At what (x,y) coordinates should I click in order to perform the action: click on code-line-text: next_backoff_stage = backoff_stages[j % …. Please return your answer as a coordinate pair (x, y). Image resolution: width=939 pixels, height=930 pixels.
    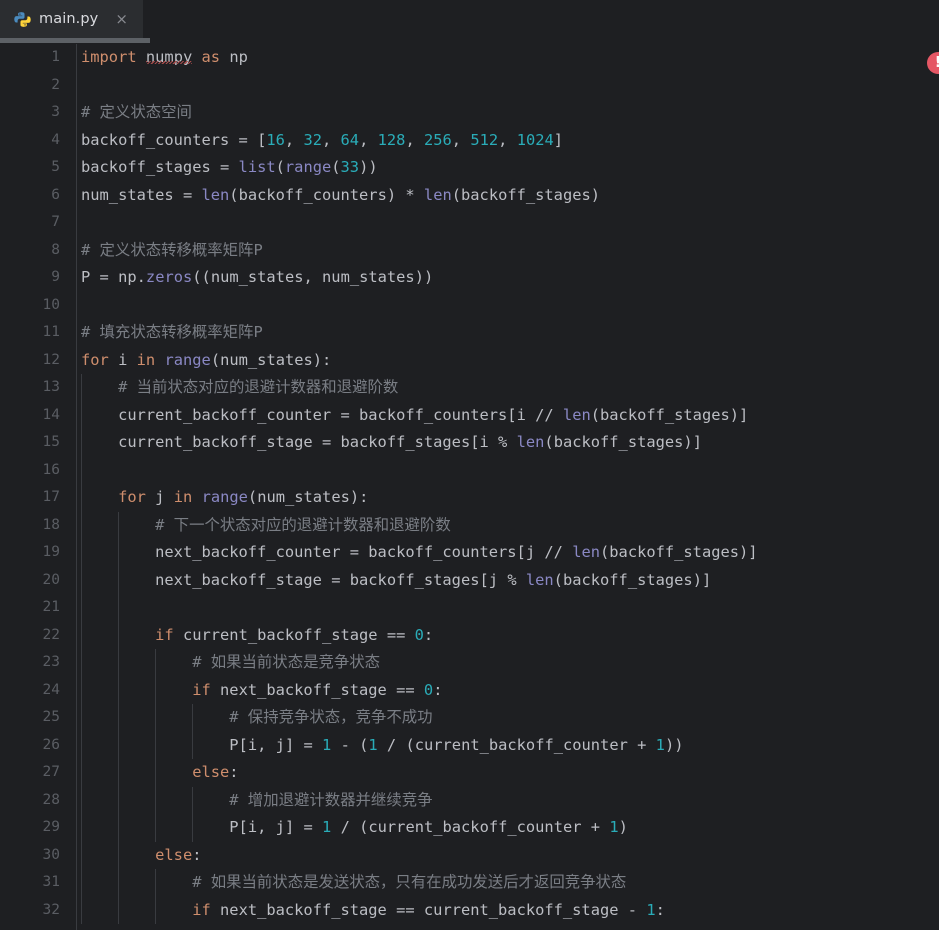
    Looking at the image, I should click on (396, 581).